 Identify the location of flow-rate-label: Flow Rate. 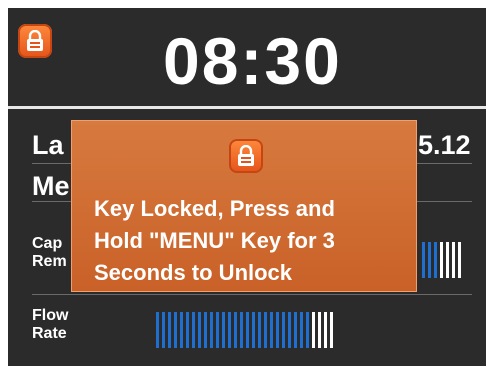
(50, 325).